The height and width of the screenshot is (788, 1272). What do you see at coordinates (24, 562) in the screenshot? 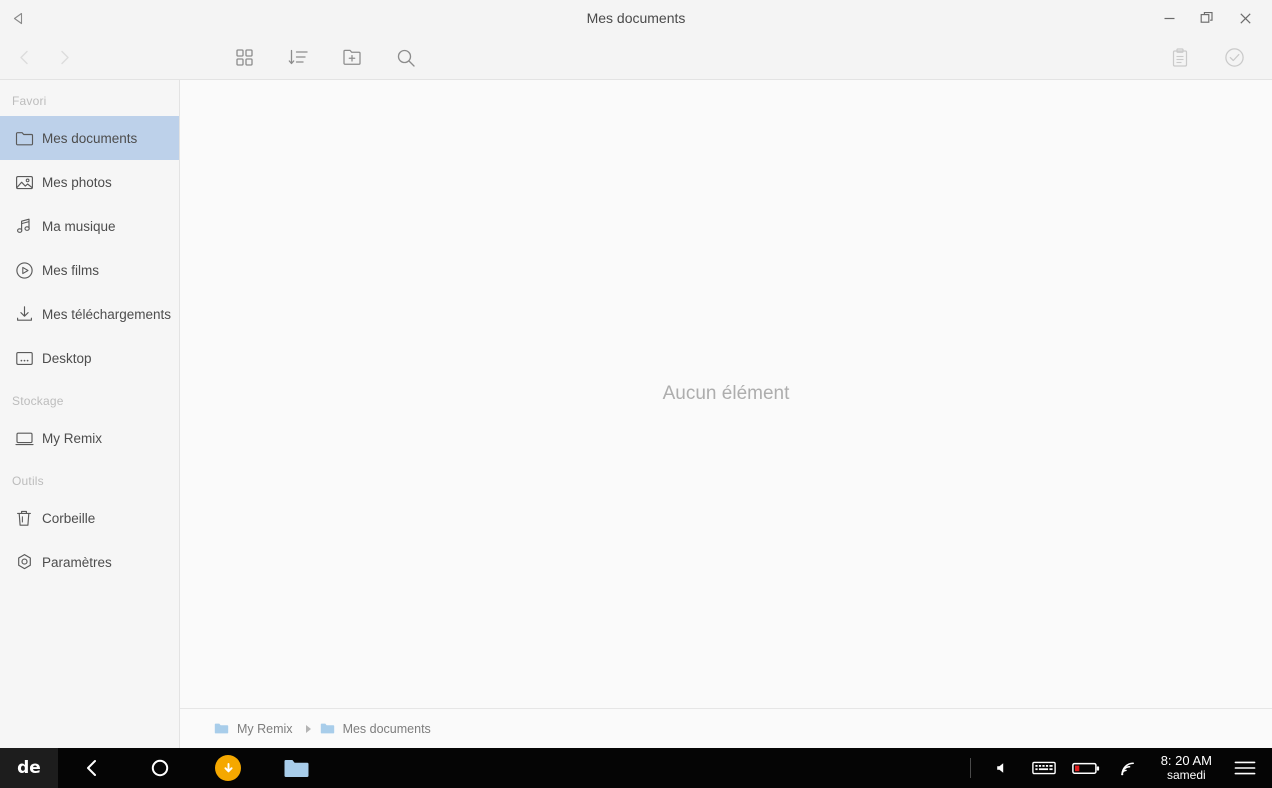
I see `settings-gear-icon` at bounding box center [24, 562].